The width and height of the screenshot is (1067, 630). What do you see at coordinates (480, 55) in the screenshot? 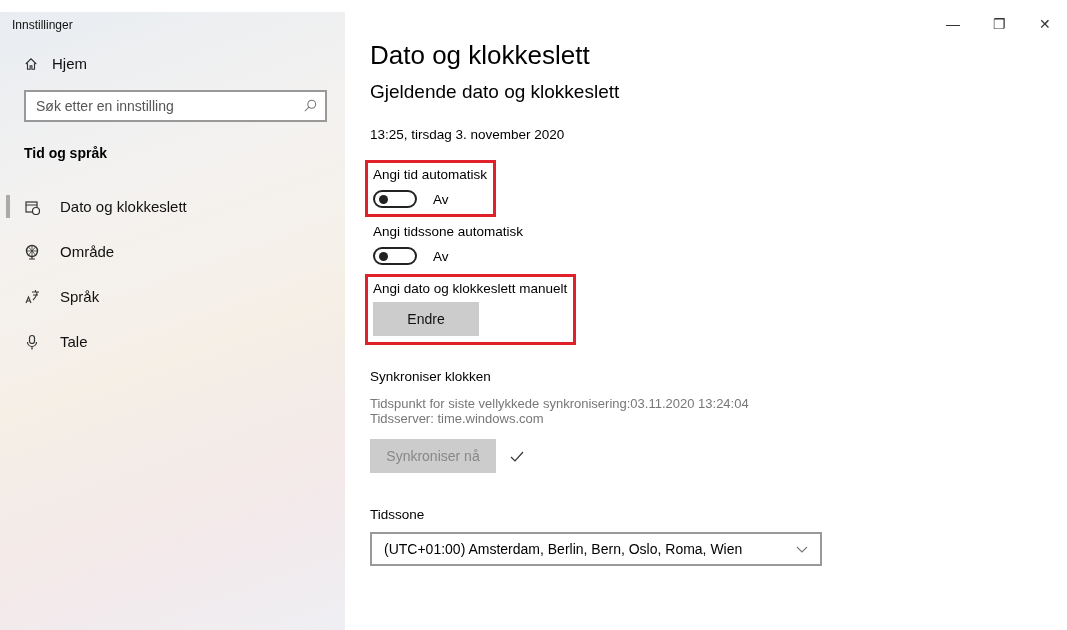
I see `page-title: Dato og klokkeslett` at bounding box center [480, 55].